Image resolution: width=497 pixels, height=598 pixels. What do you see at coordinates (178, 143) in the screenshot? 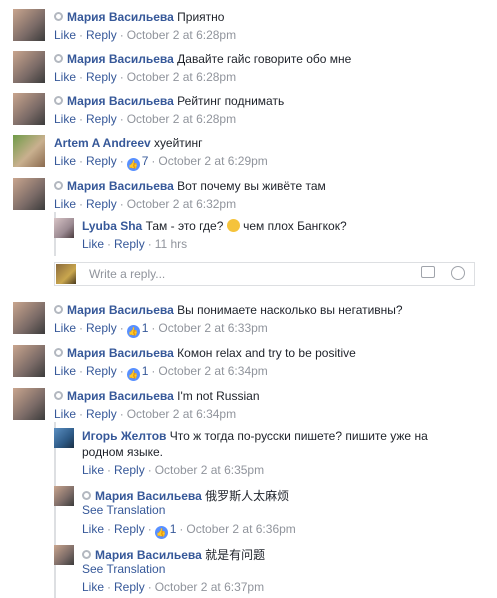
I see `comment-text: хуейтинг` at bounding box center [178, 143].